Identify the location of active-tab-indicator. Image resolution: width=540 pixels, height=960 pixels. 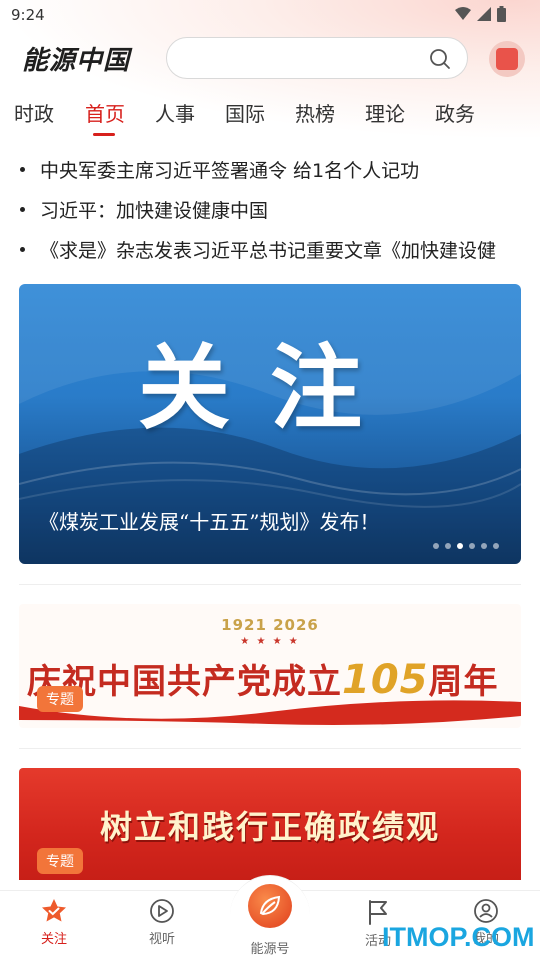
(104, 134).